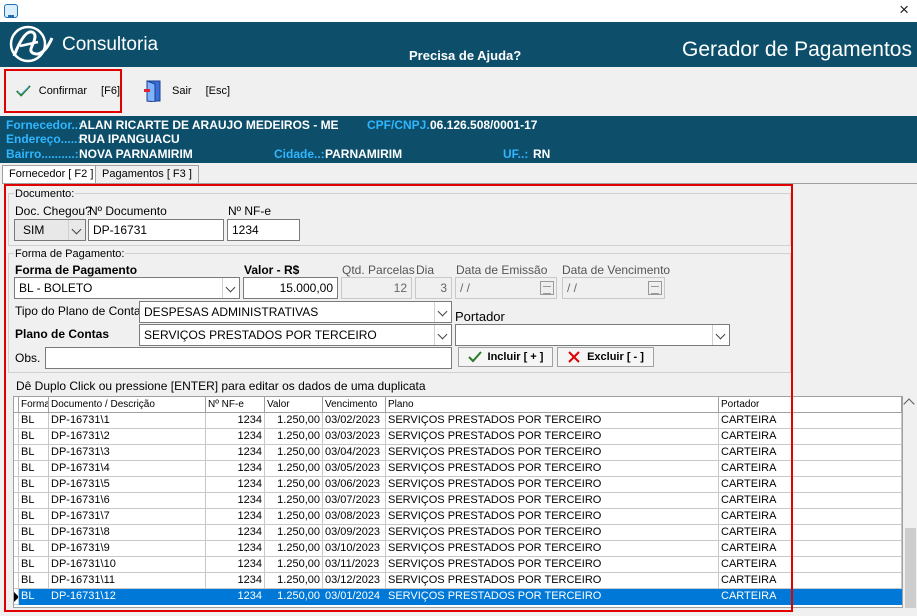 This screenshot has height=616, width=917. What do you see at coordinates (51, 174) in the screenshot?
I see `tab-fornecedor: Fornecedor [ F2 ]` at bounding box center [51, 174].